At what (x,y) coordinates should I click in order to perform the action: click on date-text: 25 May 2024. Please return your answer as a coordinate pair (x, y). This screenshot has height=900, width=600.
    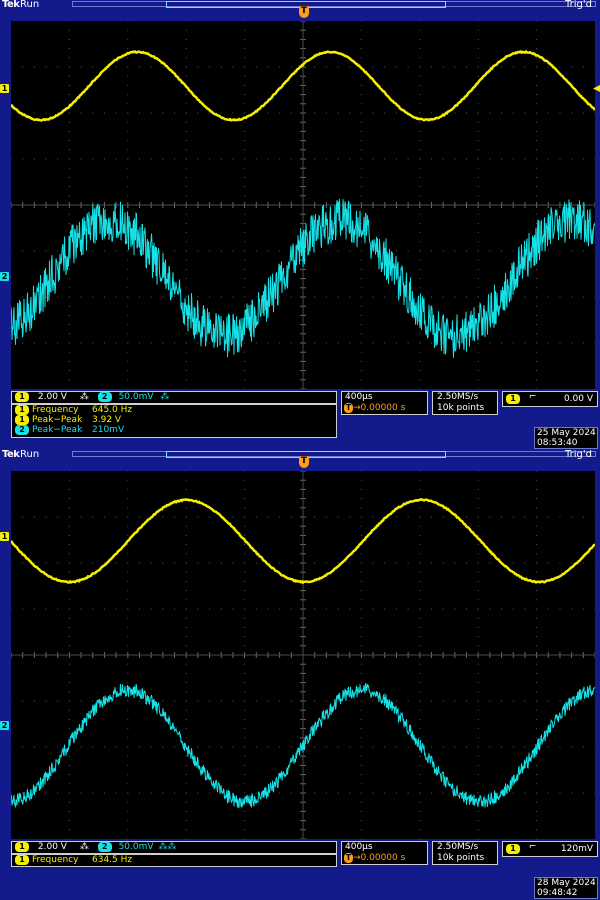
    Looking at the image, I should click on (566, 433).